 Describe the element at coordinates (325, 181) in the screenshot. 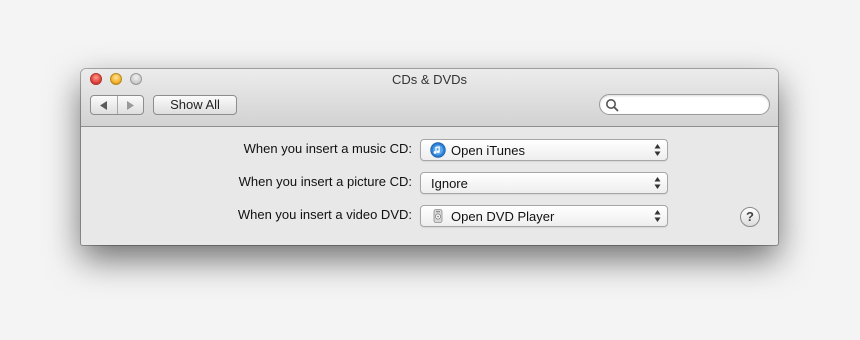

I see `picture-cd-label: When you insert a picture CD:` at that location.